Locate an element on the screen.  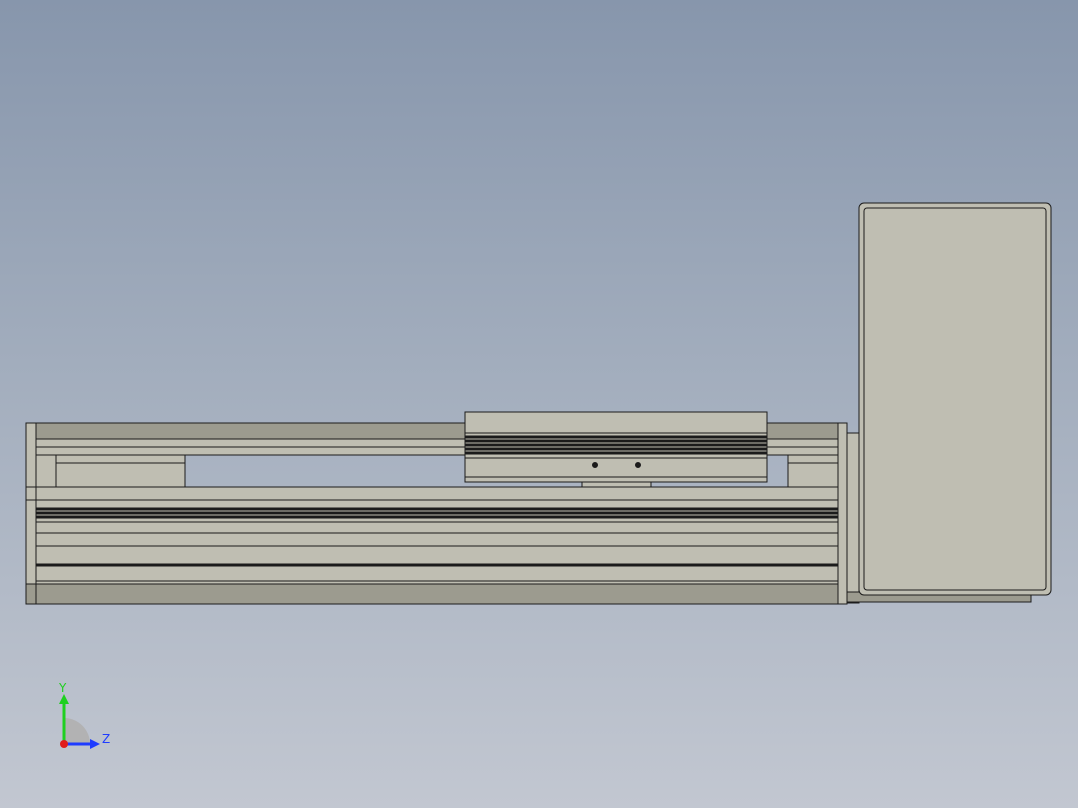
y-axis-label: Y is located at coordinates (62, 688).